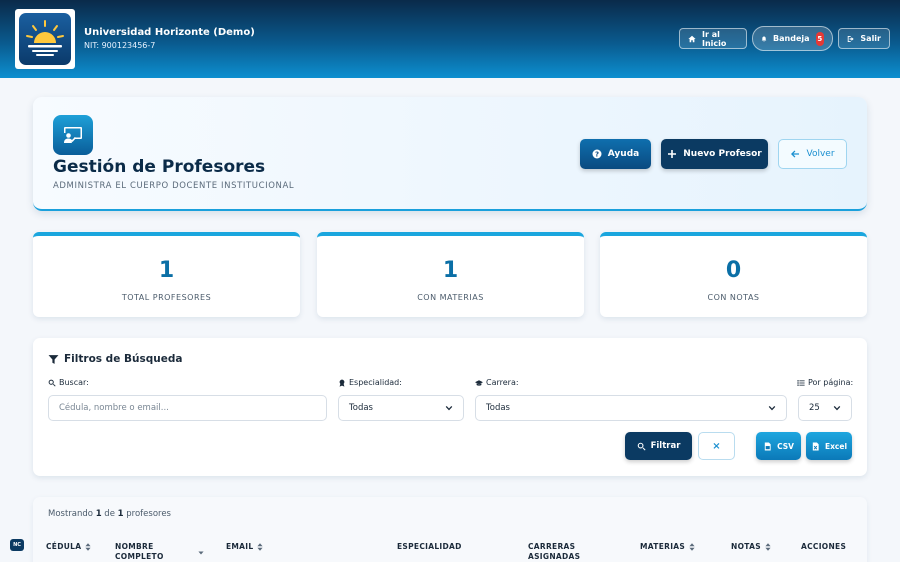 This screenshot has width=900, height=562. I want to click on results-count: Mostrando 1 de 1 profesores, so click(109, 514).